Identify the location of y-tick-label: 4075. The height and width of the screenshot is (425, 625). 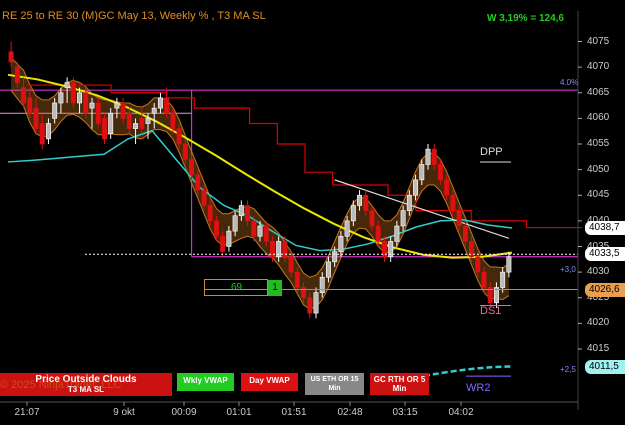
(598, 41).